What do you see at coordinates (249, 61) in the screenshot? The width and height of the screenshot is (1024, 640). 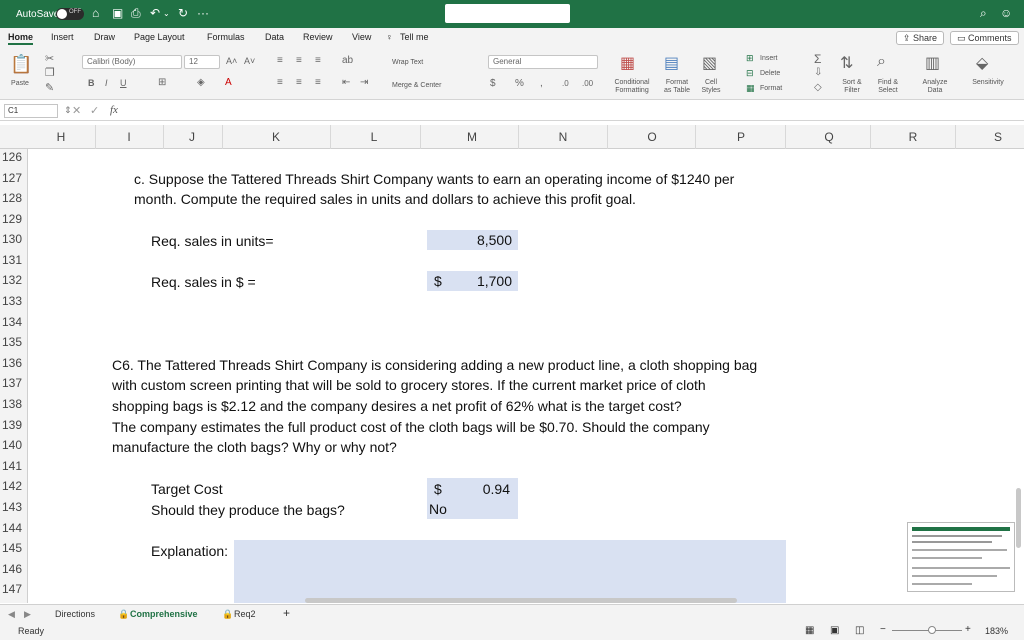 I see `decrease-font-icon: A˅` at bounding box center [249, 61].